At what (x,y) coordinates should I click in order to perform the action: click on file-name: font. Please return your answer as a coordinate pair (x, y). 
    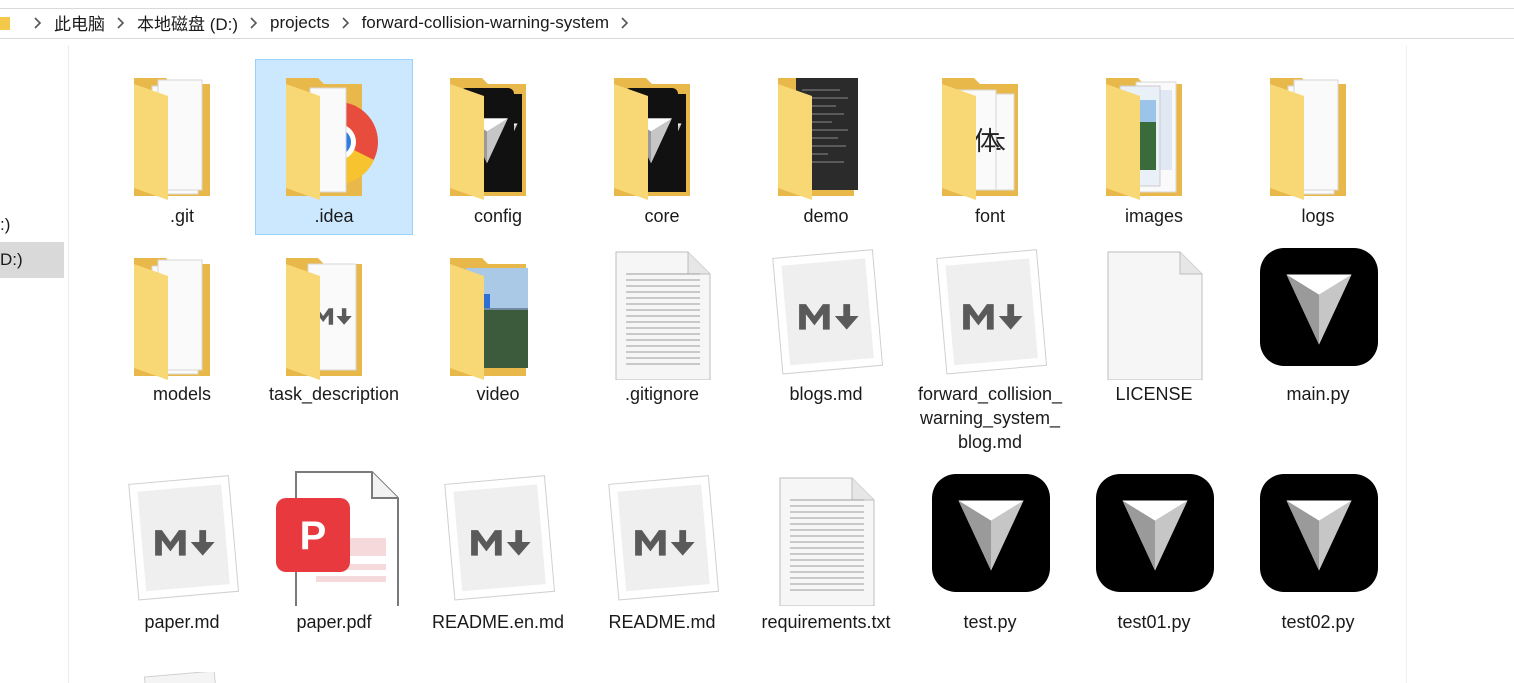
    Looking at the image, I should click on (990, 216).